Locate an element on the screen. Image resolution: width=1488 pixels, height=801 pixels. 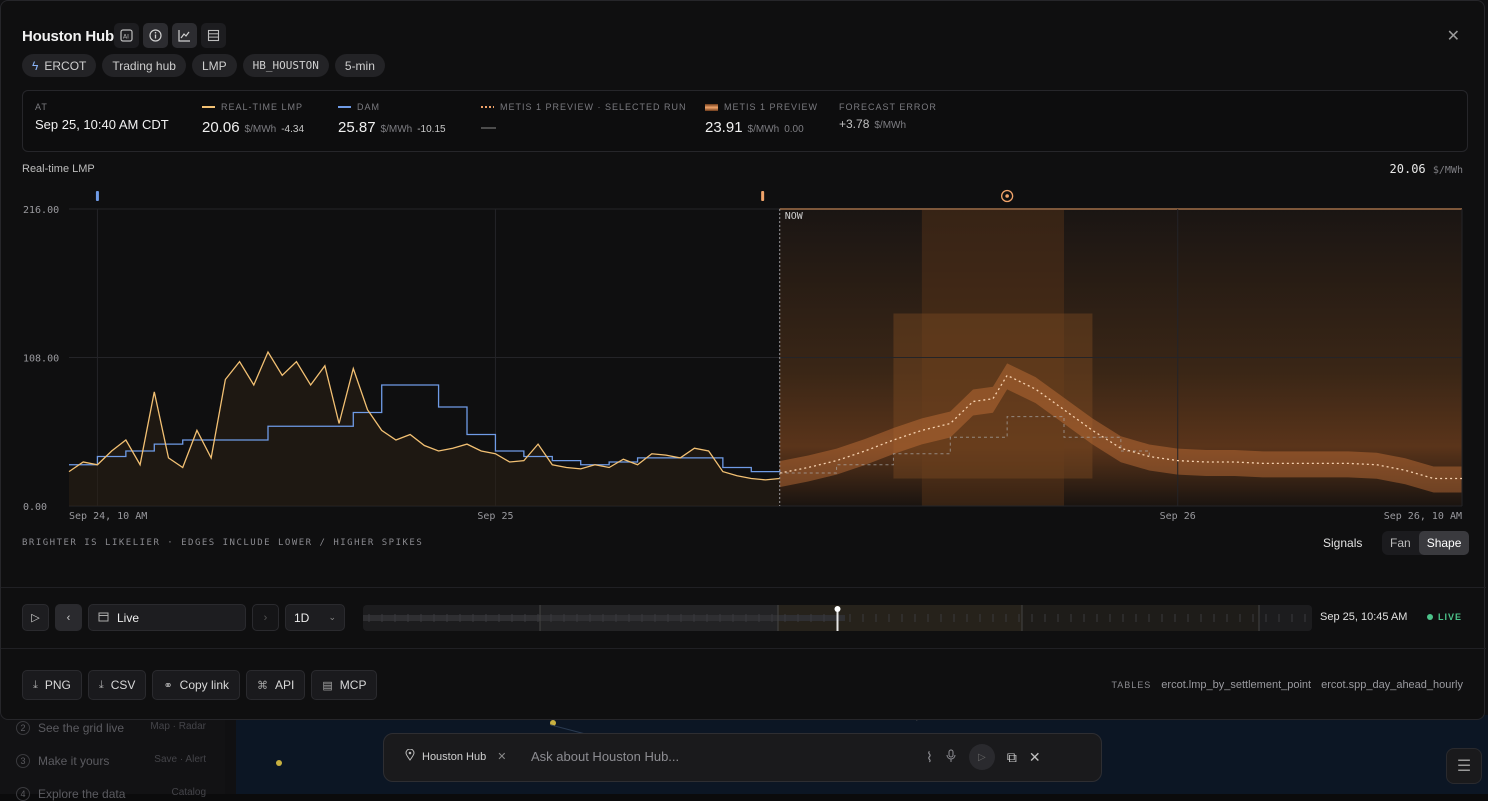
mic-icon is located at coordinates (951, 757).